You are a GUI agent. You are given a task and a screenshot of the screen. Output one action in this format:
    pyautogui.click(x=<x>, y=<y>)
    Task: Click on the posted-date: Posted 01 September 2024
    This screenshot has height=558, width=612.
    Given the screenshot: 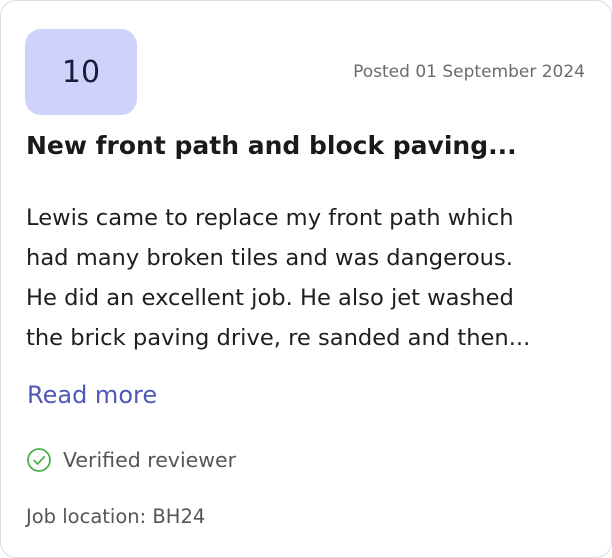 What is the action you would take?
    pyautogui.click(x=469, y=72)
    